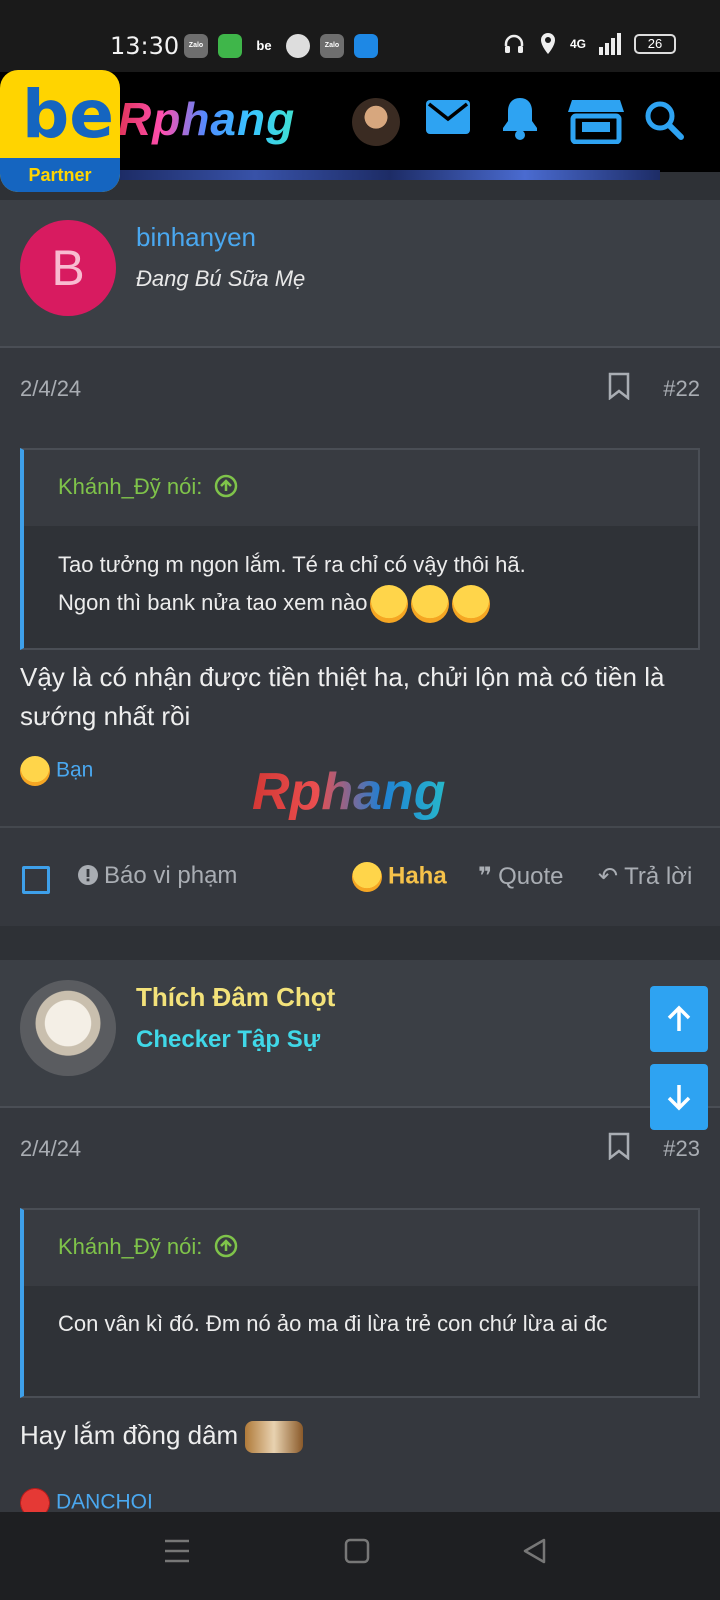 Image resolution: width=720 pixels, height=1600 pixels. Describe the element at coordinates (357, 1551) in the screenshot. I see `home-nav-icon` at that location.